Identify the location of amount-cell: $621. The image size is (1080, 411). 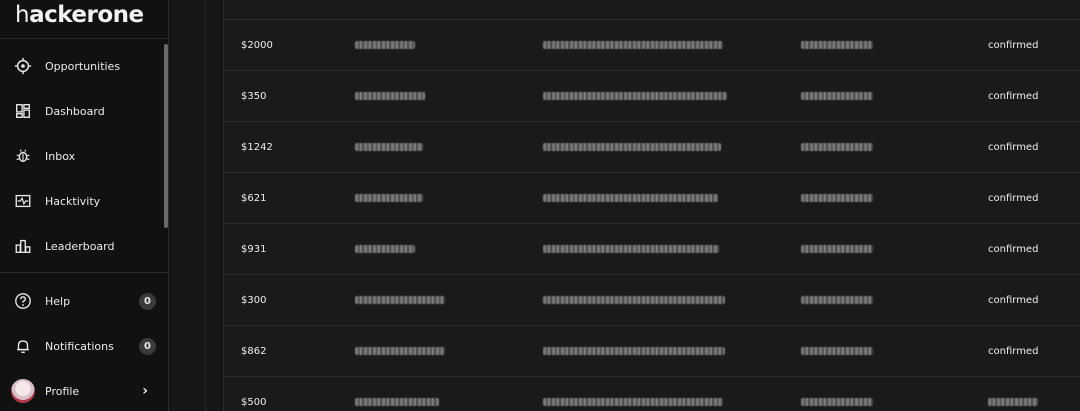
(254, 198).